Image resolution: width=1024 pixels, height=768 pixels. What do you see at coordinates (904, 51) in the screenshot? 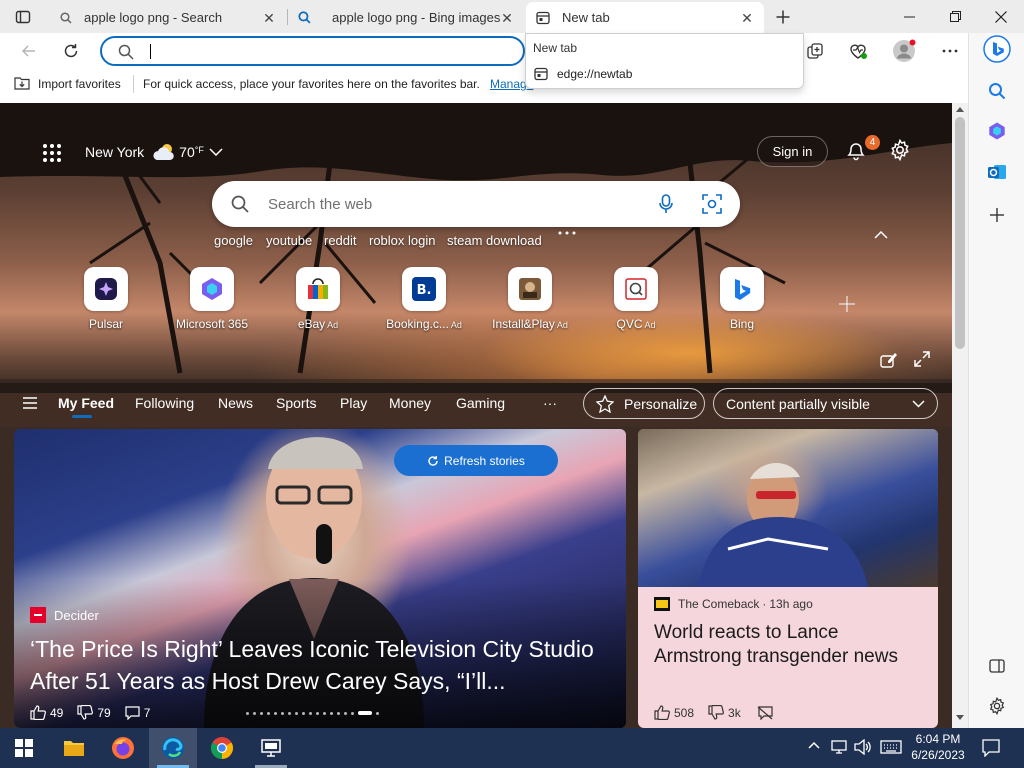
I see `profile-avatar` at bounding box center [904, 51].